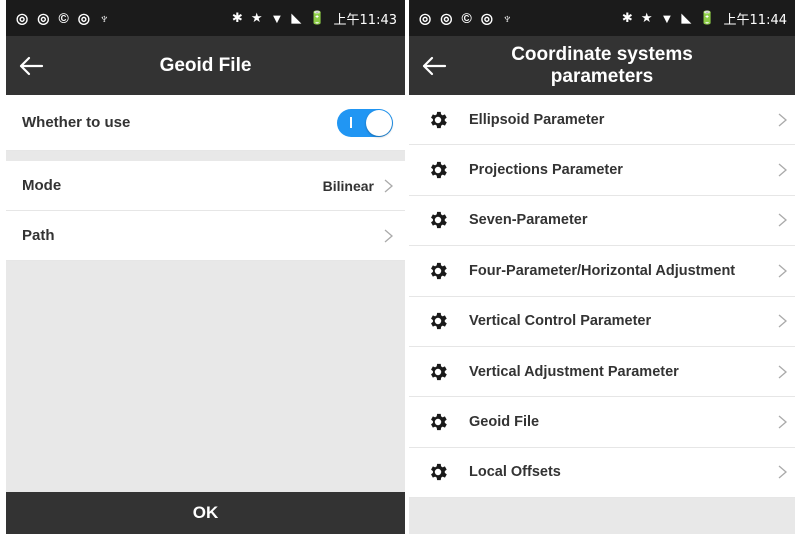 This screenshot has height=534, width=795. I want to click on list-item: Ellipsoid Parameter, so click(602, 120).